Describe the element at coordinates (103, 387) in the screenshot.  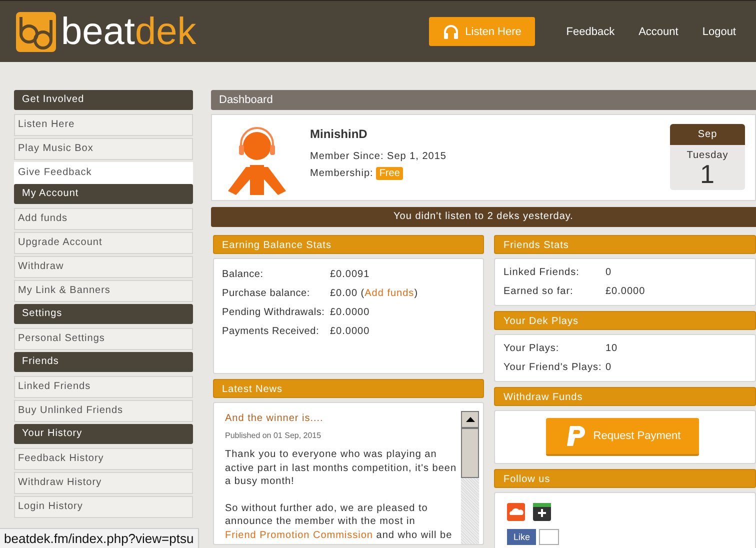
I see `sidebar-item: Linked Friends` at that location.